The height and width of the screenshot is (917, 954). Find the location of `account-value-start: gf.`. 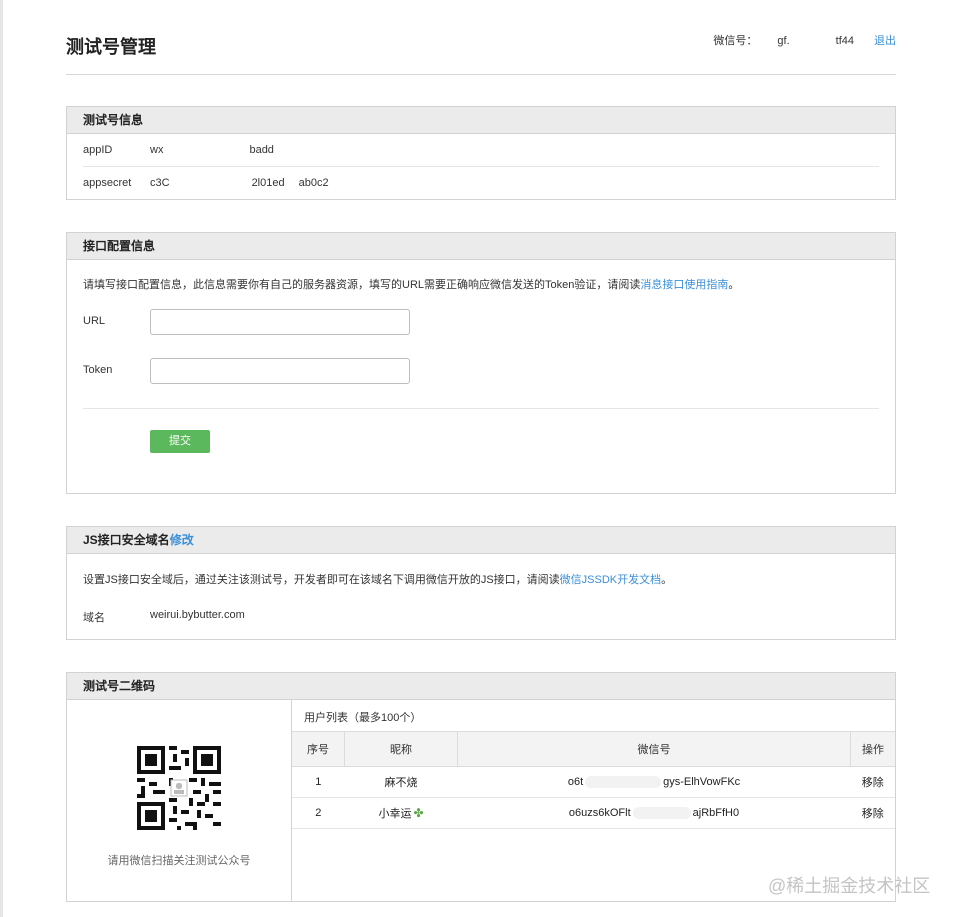

account-value-start: gf. is located at coordinates (783, 41).